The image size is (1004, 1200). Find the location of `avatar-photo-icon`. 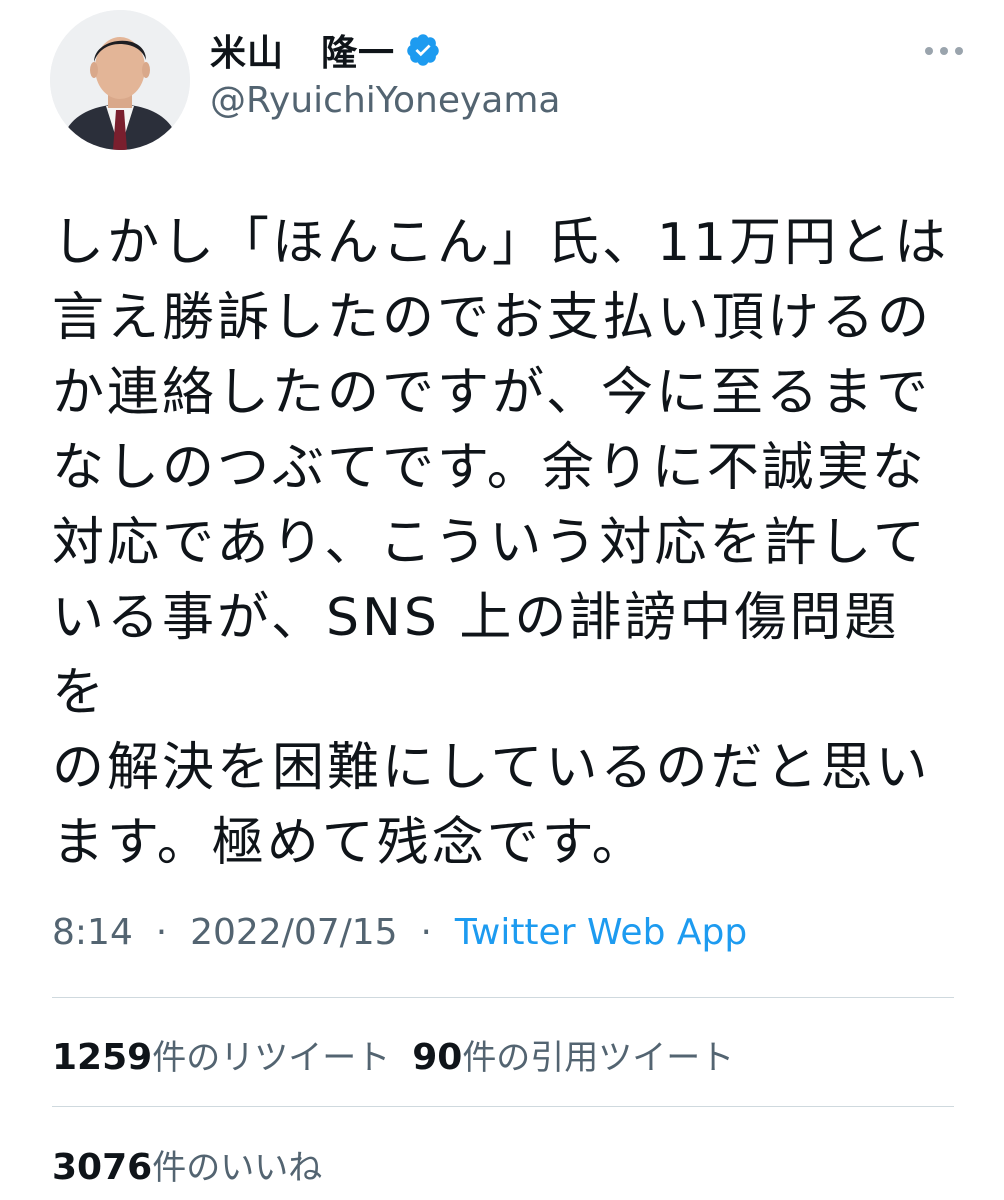

avatar-photo-icon is located at coordinates (120, 80).